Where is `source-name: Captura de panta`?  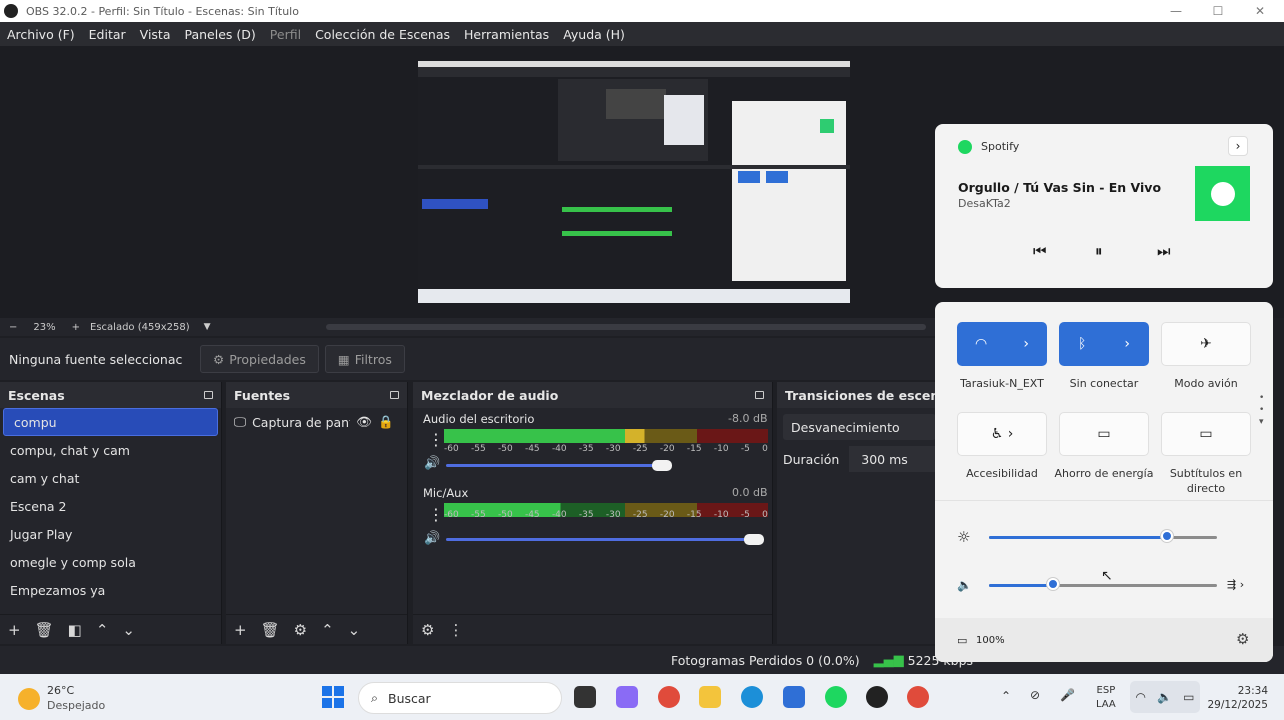 source-name: Captura de panta is located at coordinates (301, 422).